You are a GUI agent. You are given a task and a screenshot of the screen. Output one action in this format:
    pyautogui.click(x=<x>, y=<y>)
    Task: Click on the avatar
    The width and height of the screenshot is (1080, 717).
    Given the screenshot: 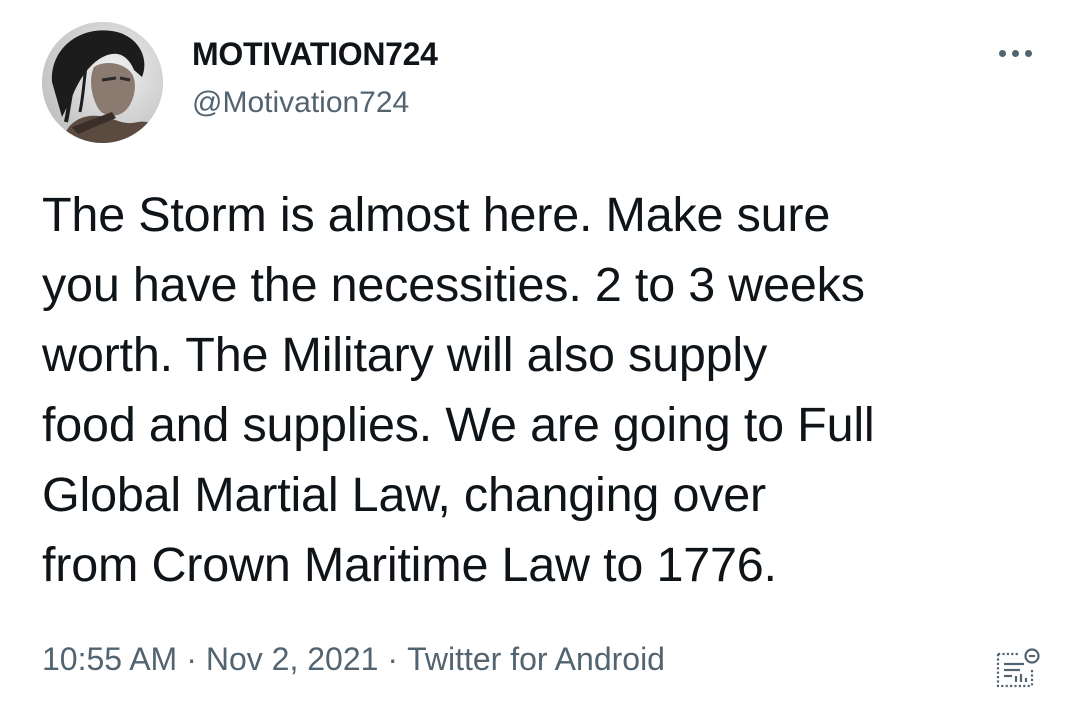 What is the action you would take?
    pyautogui.click(x=102, y=82)
    